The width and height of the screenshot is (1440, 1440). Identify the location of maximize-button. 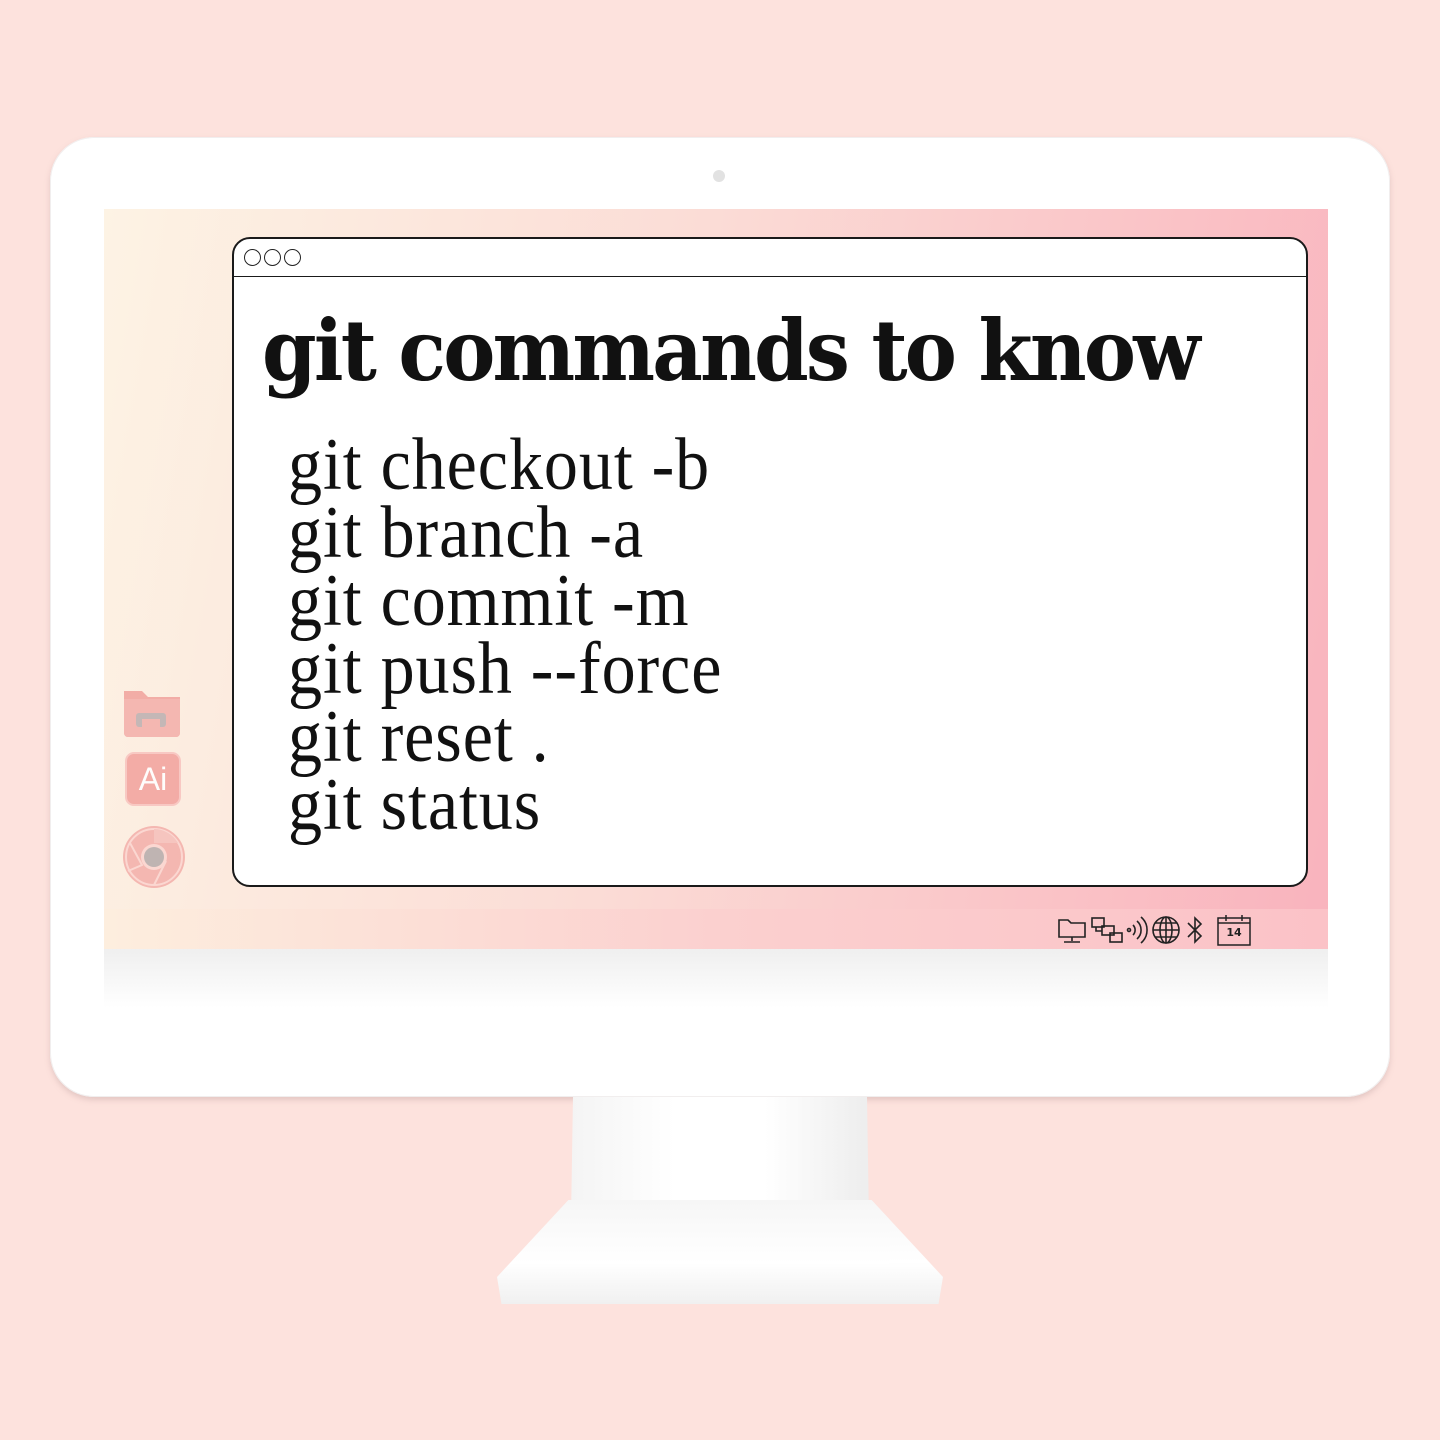
(292, 257).